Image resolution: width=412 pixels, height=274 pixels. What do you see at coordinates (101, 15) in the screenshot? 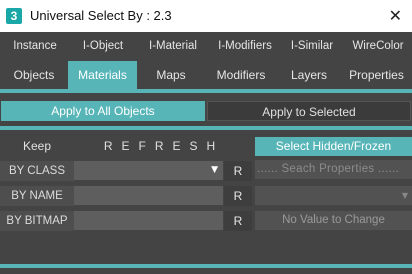
I see `window-title: Universal Select By : 2.3` at bounding box center [101, 15].